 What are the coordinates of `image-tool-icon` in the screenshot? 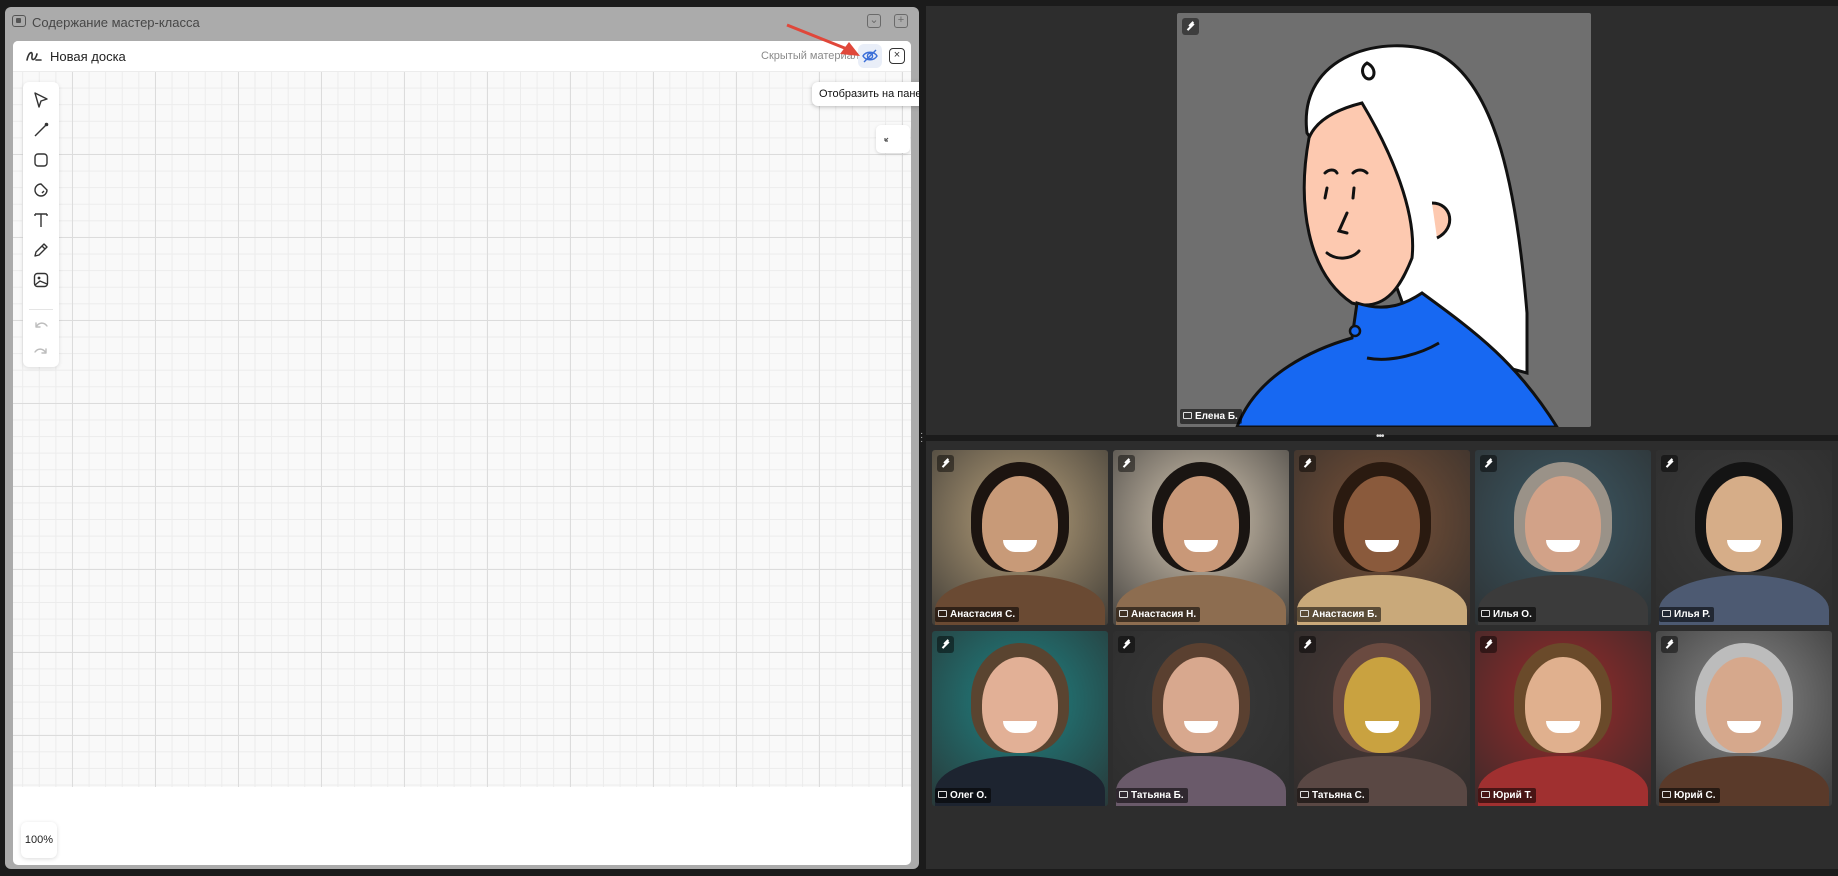 It's located at (41, 280).